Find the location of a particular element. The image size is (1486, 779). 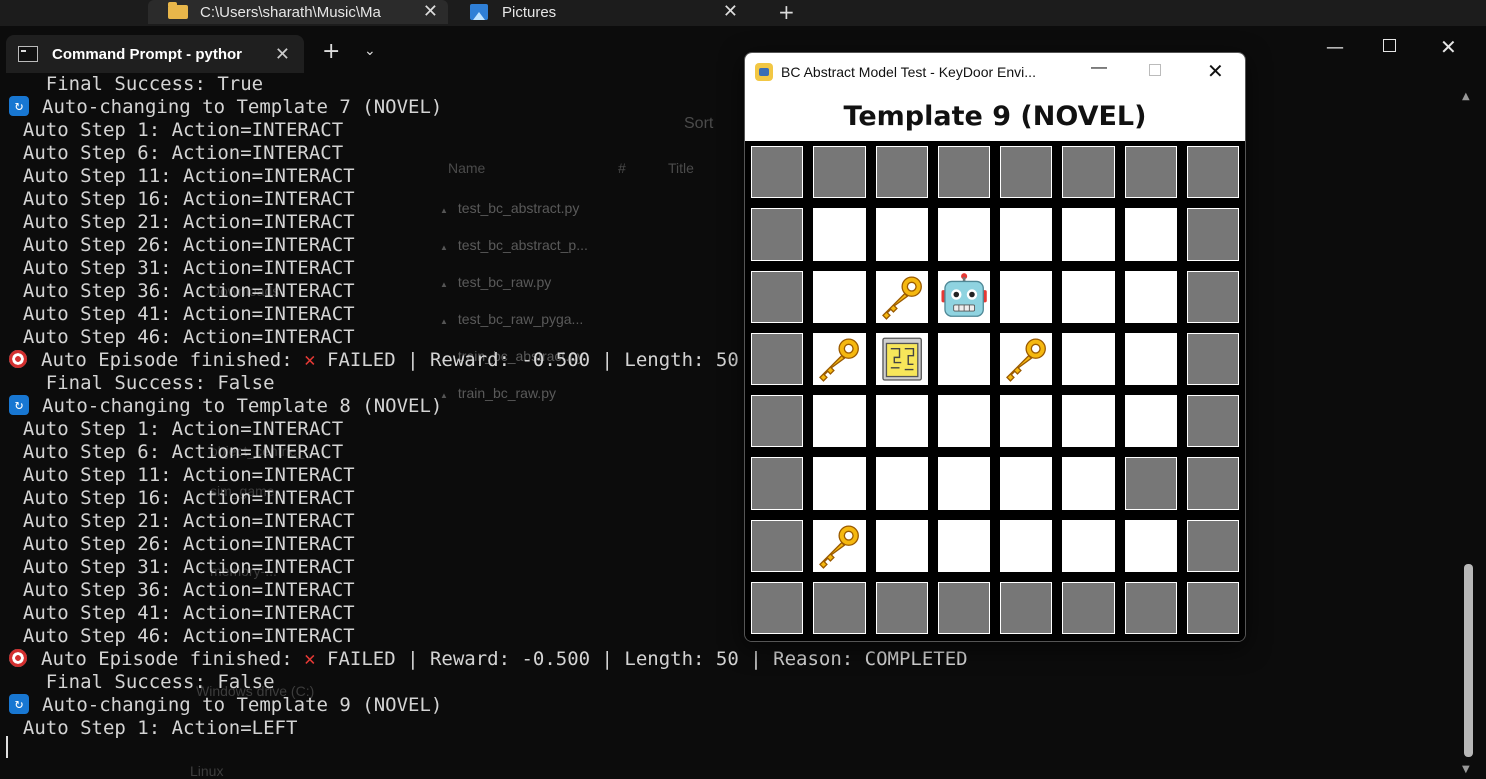

pygame-logo-icon is located at coordinates (764, 72).